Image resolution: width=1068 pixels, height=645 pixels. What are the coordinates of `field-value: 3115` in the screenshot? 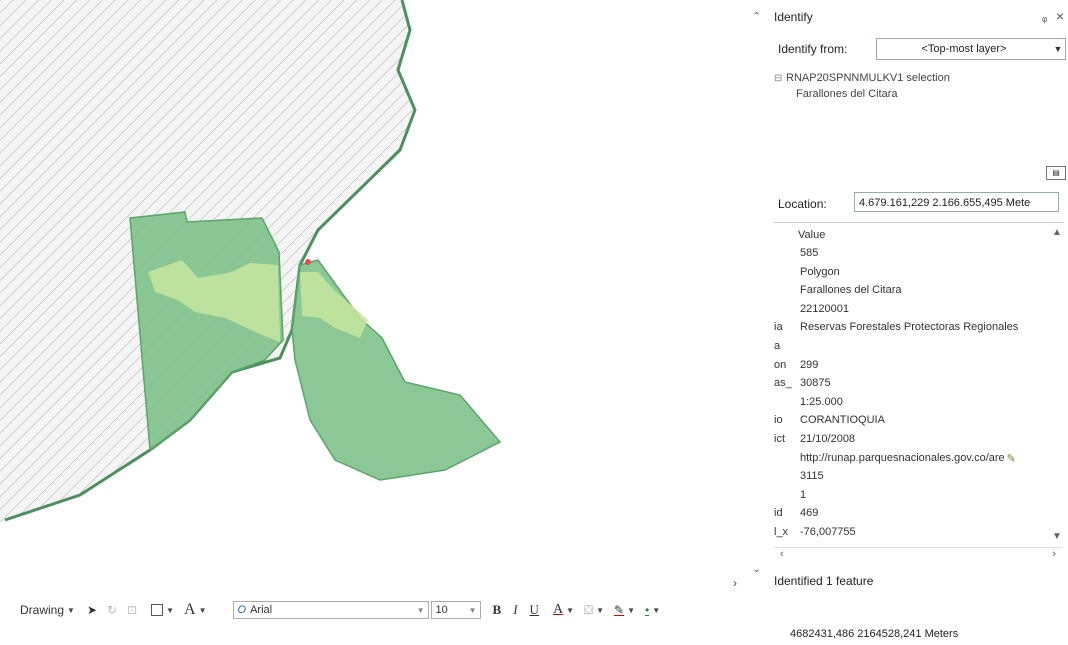 It's located at (812, 476).